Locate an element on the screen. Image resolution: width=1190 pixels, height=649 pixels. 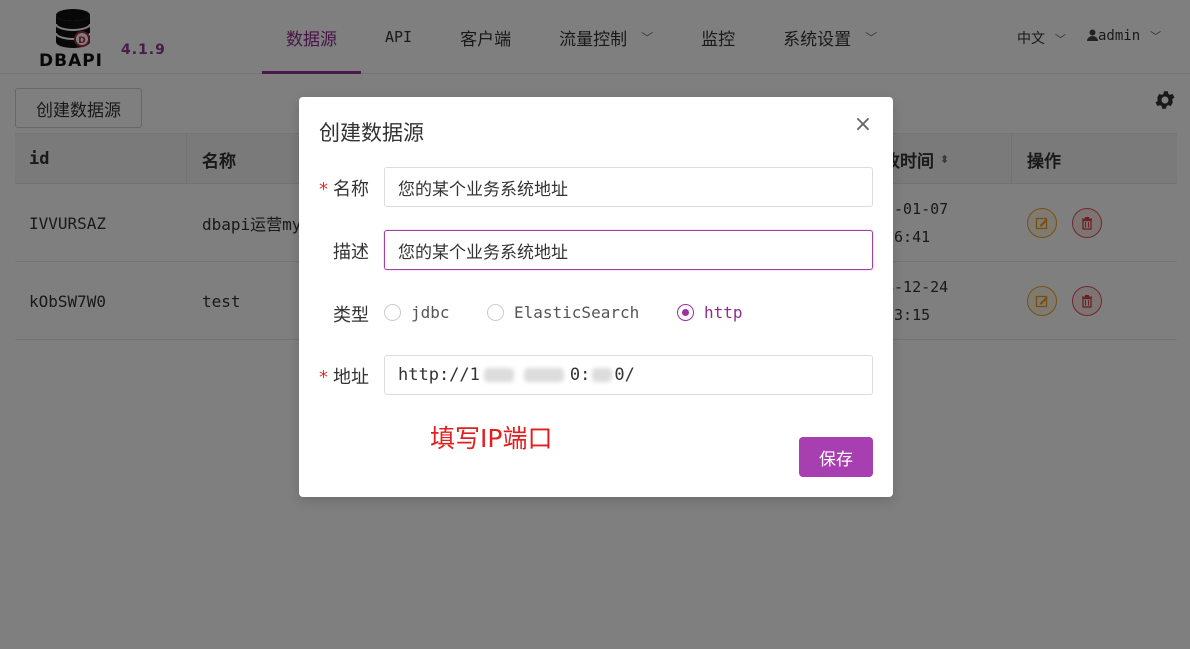
name-input: 您的某个业务系统地址 is located at coordinates (628, 187).